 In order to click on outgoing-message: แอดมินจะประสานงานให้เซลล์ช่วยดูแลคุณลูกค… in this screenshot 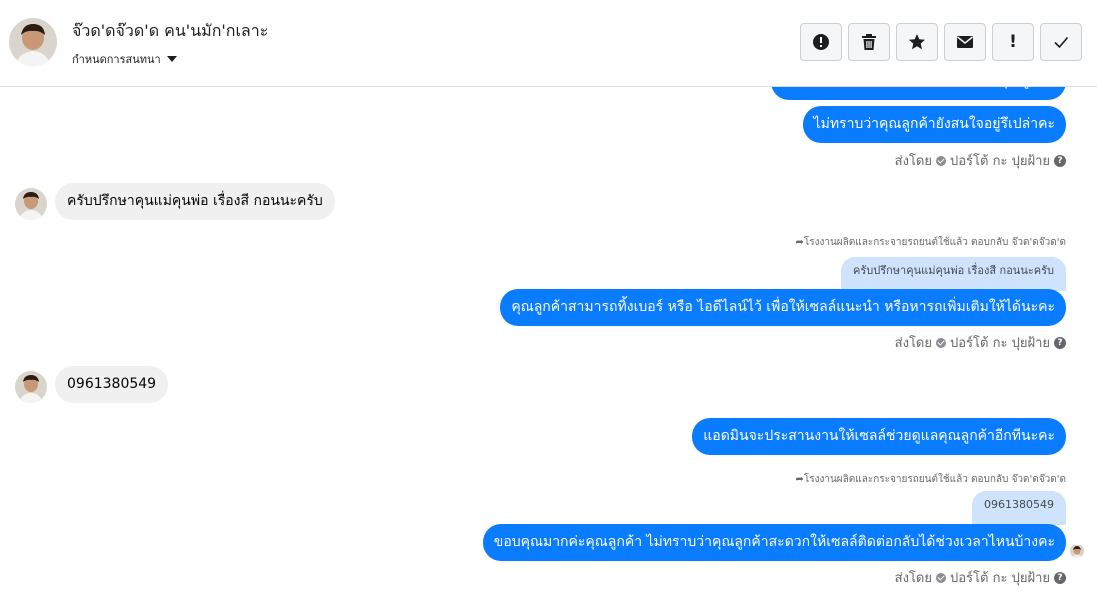, I will do `click(879, 436)`.